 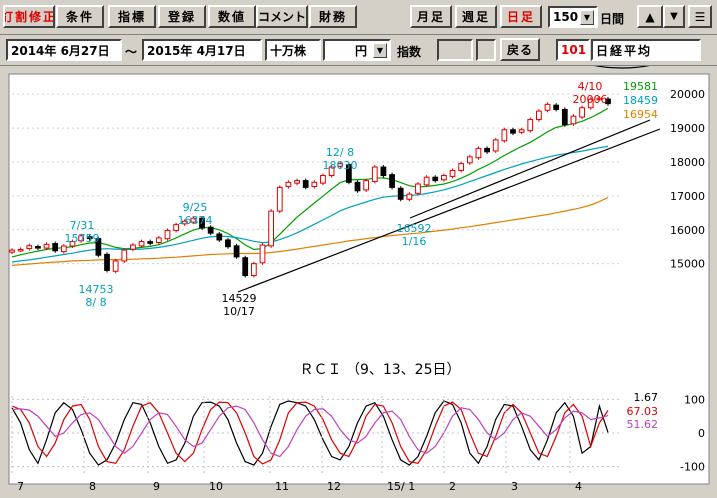 I want to click on date-to-field: 2015年 4月17日, so click(x=202, y=50).